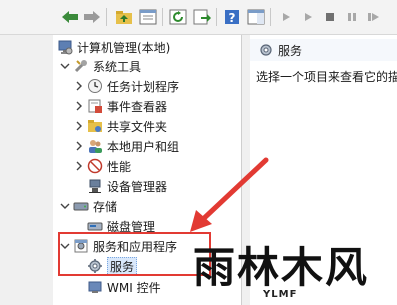 Image resolution: width=397 pixels, height=305 pixels. What do you see at coordinates (119, 166) in the screenshot?
I see `tree-label: 性能` at bounding box center [119, 166].